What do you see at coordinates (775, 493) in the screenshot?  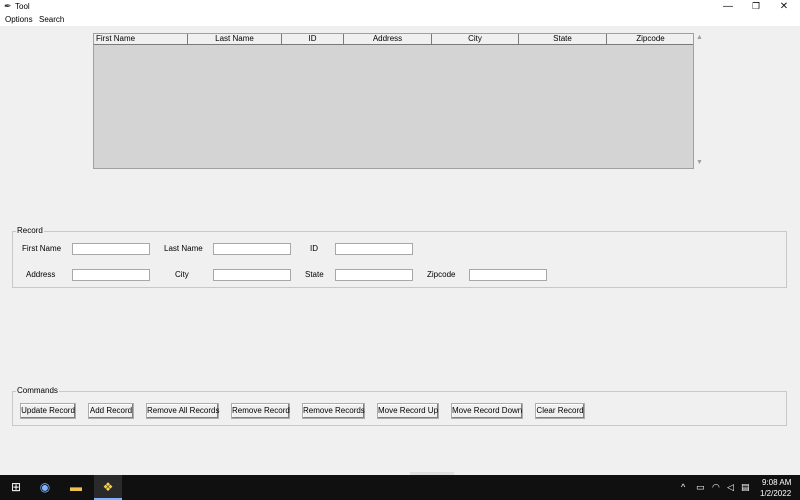 I see `clock-date: 1/2/2022` at bounding box center [775, 493].